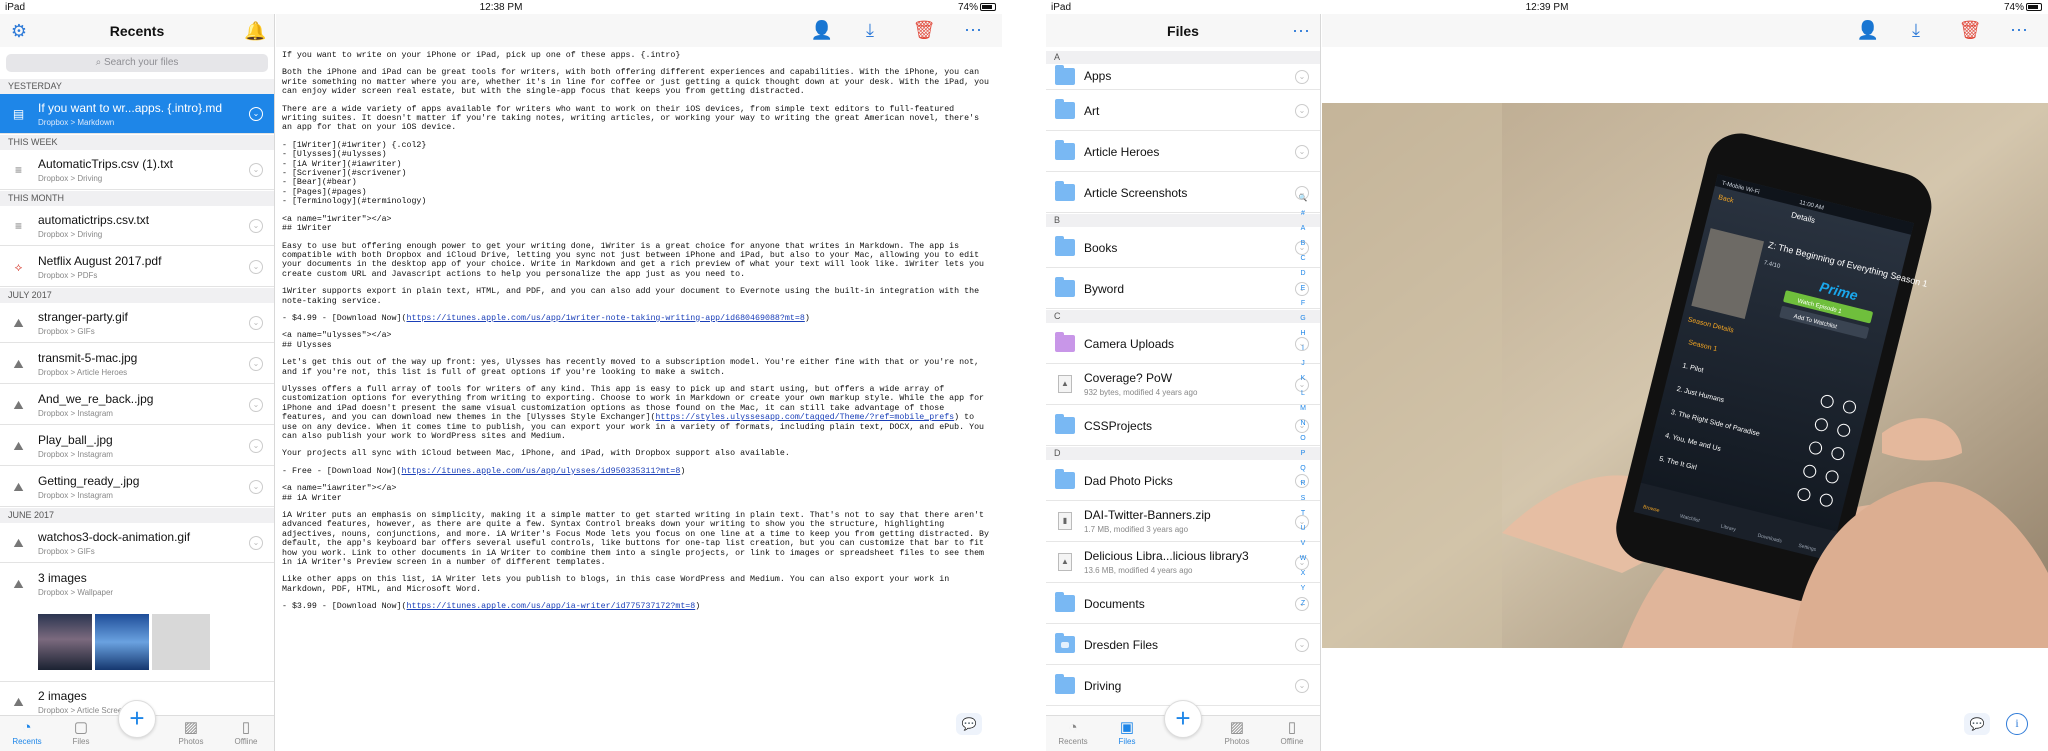  What do you see at coordinates (1303, 198) in the screenshot?
I see `index-letter: 🔍` at bounding box center [1303, 198].